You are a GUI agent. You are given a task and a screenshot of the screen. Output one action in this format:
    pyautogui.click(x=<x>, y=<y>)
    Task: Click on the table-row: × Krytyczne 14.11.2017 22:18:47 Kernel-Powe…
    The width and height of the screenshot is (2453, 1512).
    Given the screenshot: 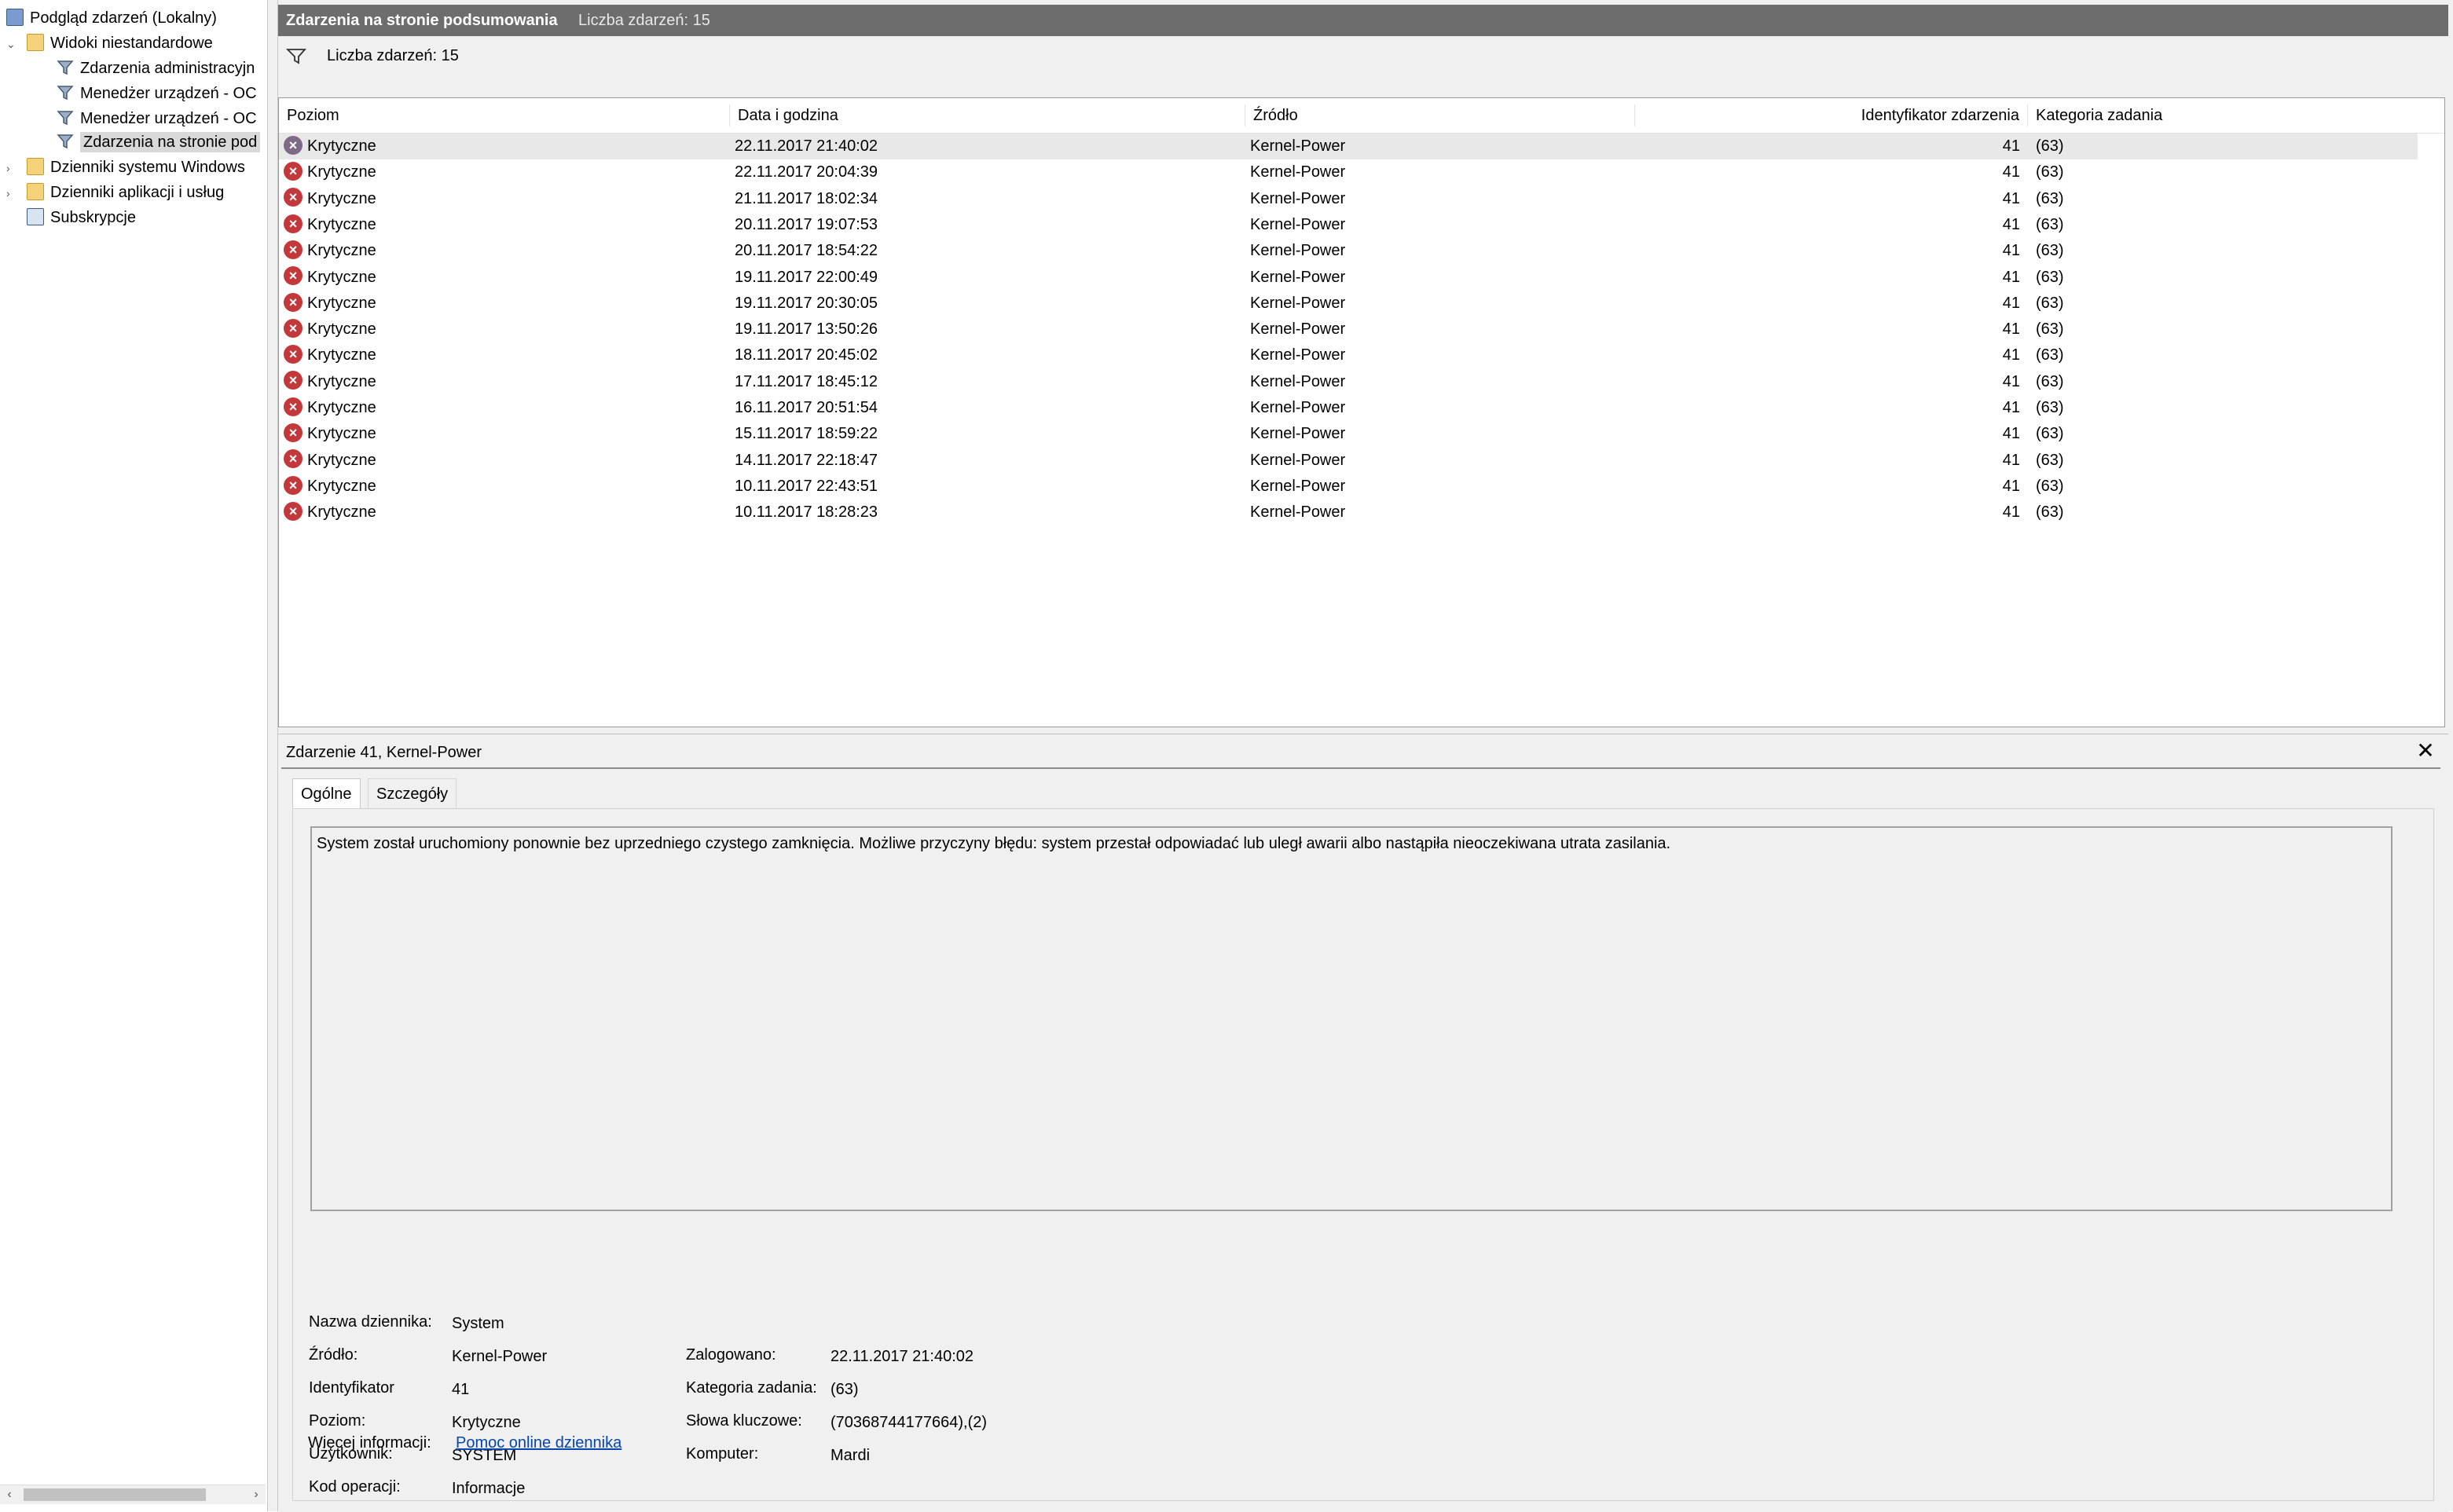 What is the action you would take?
    pyautogui.click(x=1348, y=461)
    